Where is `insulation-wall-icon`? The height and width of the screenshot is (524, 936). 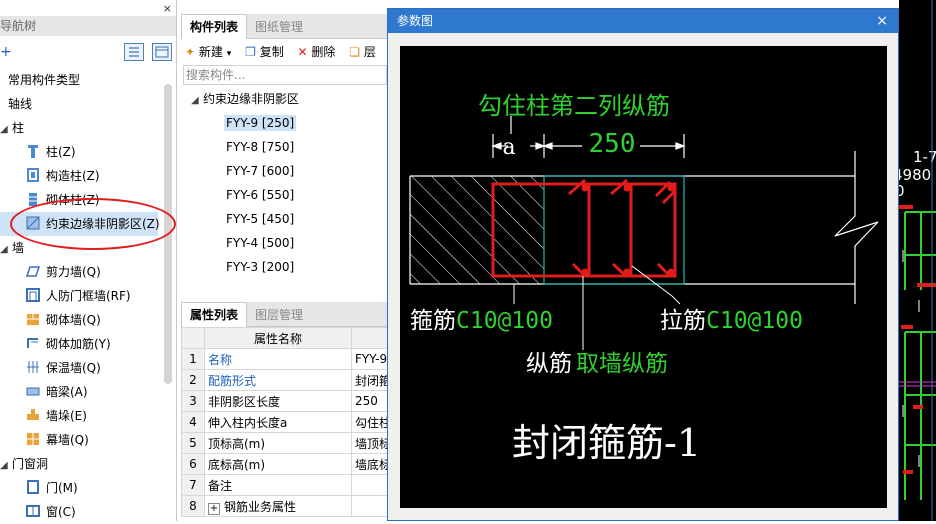
insulation-wall-icon is located at coordinates (33, 367).